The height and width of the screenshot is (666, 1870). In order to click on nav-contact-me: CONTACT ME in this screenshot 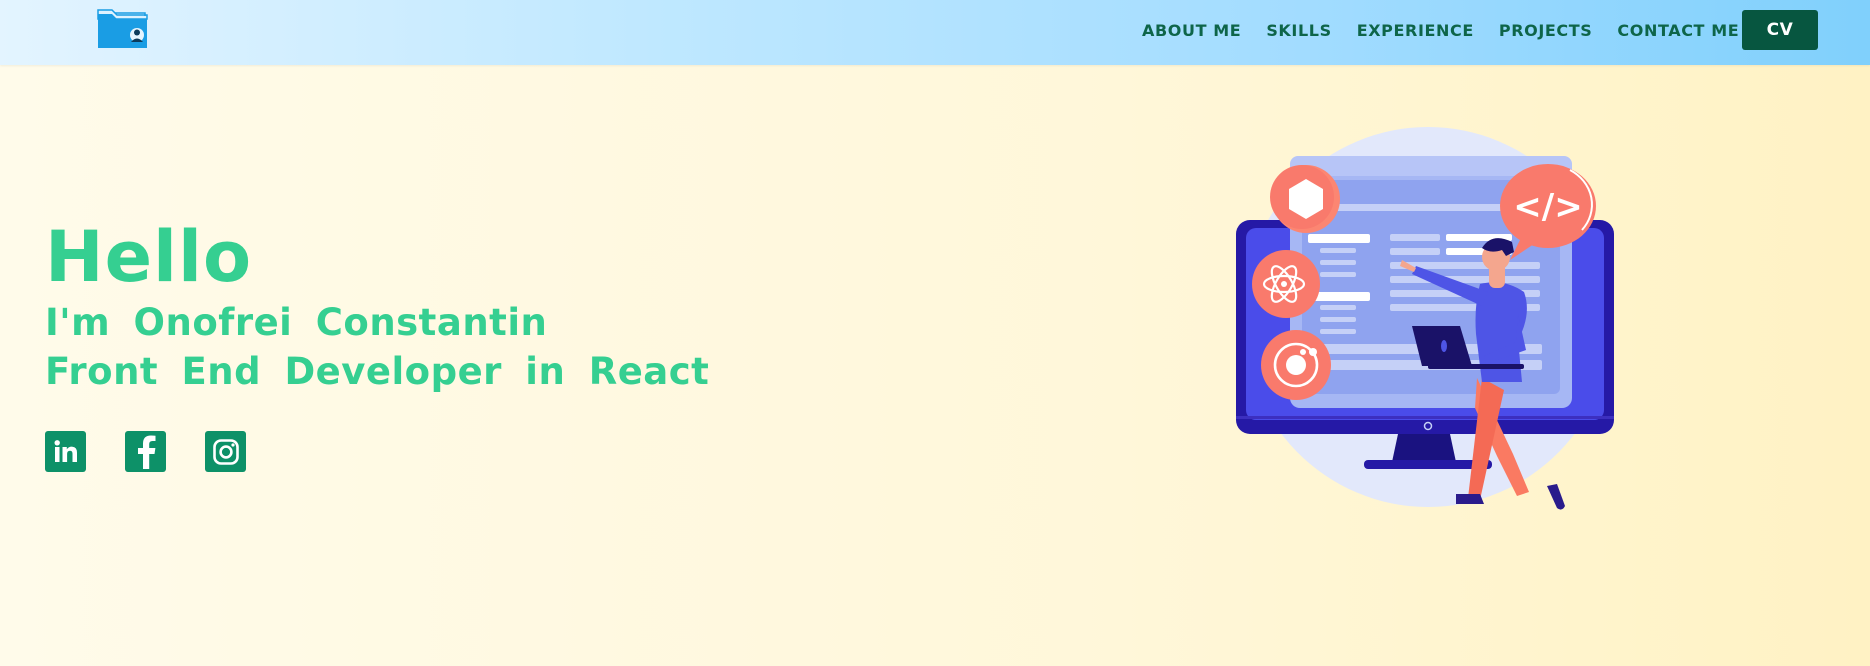, I will do `click(1678, 30)`.